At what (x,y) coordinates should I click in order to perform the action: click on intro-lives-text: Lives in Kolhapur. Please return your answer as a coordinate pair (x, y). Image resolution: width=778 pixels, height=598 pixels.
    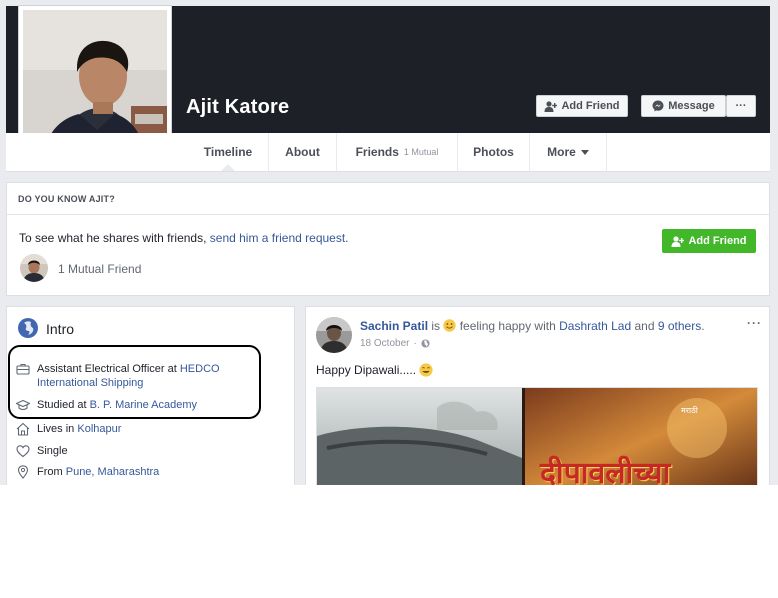
    Looking at the image, I should click on (79, 429).